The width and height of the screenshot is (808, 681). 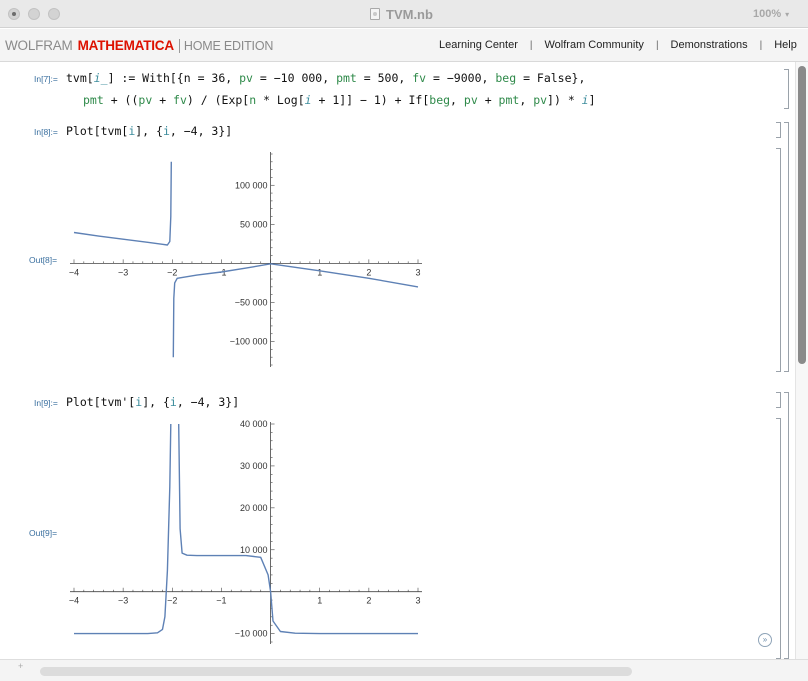 What do you see at coordinates (228, 45) in the screenshot?
I see `brand-edition: HOME EDITION` at bounding box center [228, 45].